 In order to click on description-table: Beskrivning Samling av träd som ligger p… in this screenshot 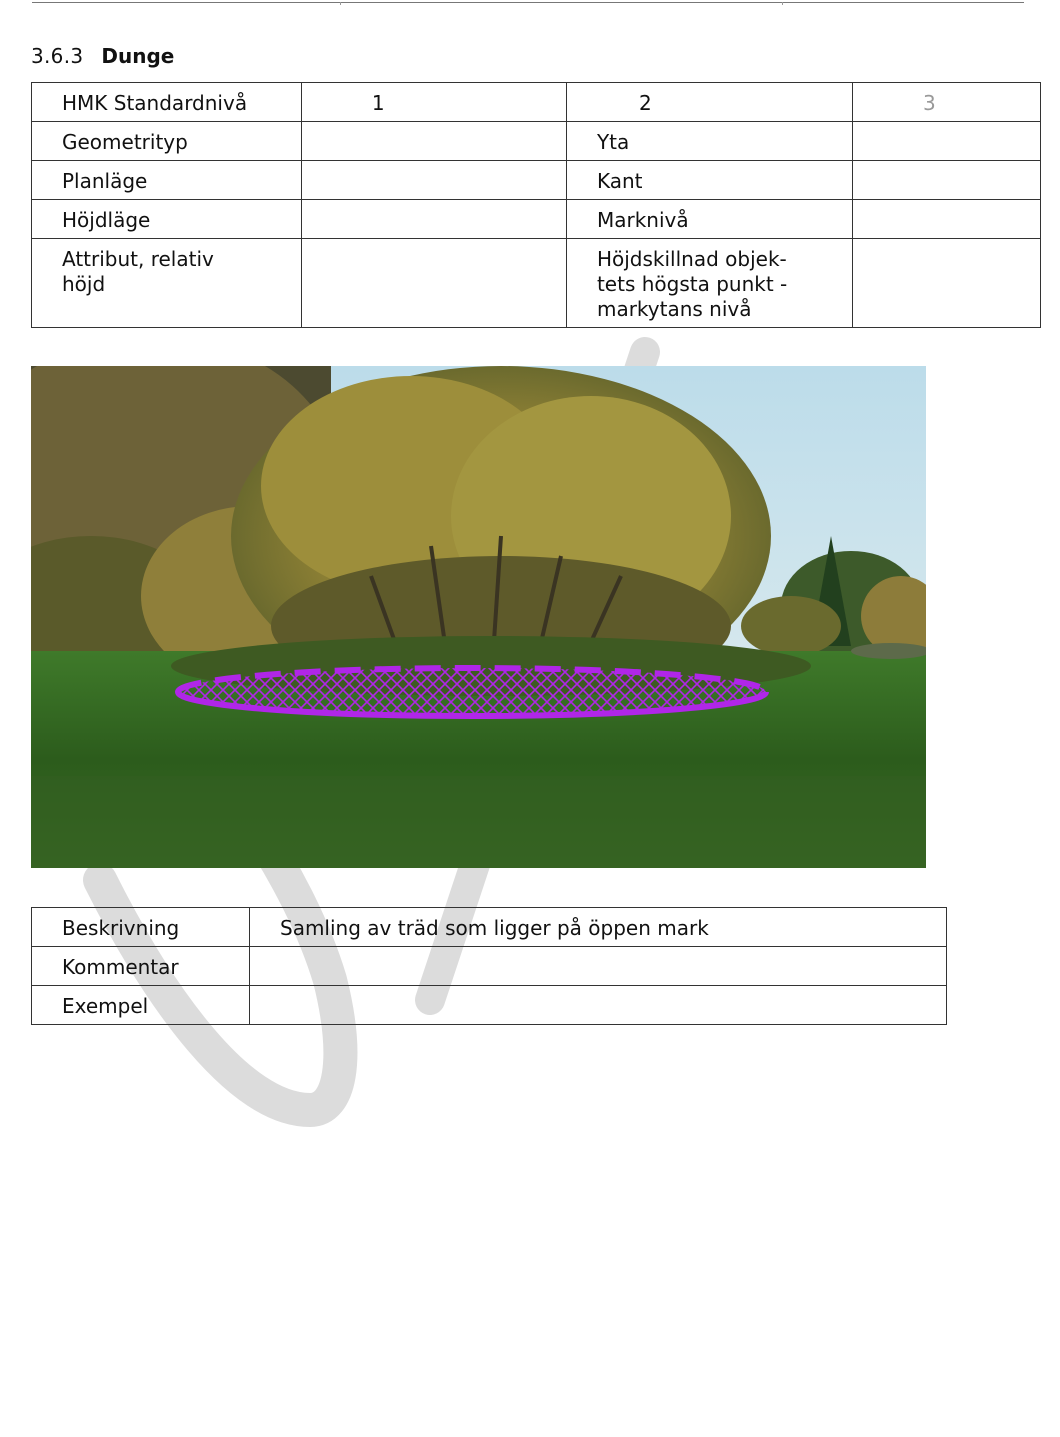, I will do `click(489, 966)`.